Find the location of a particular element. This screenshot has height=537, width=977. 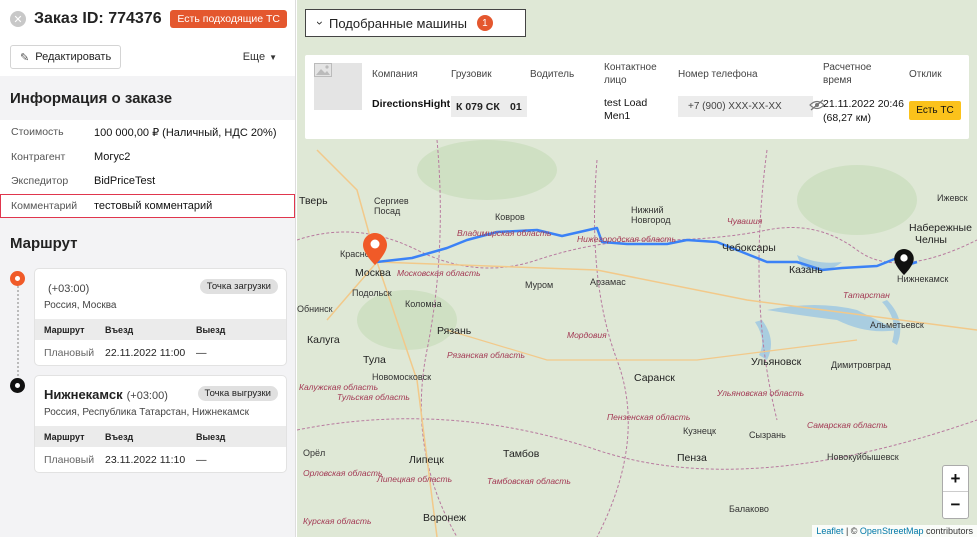

map-label: Липецк is located at coordinates (426, 460).